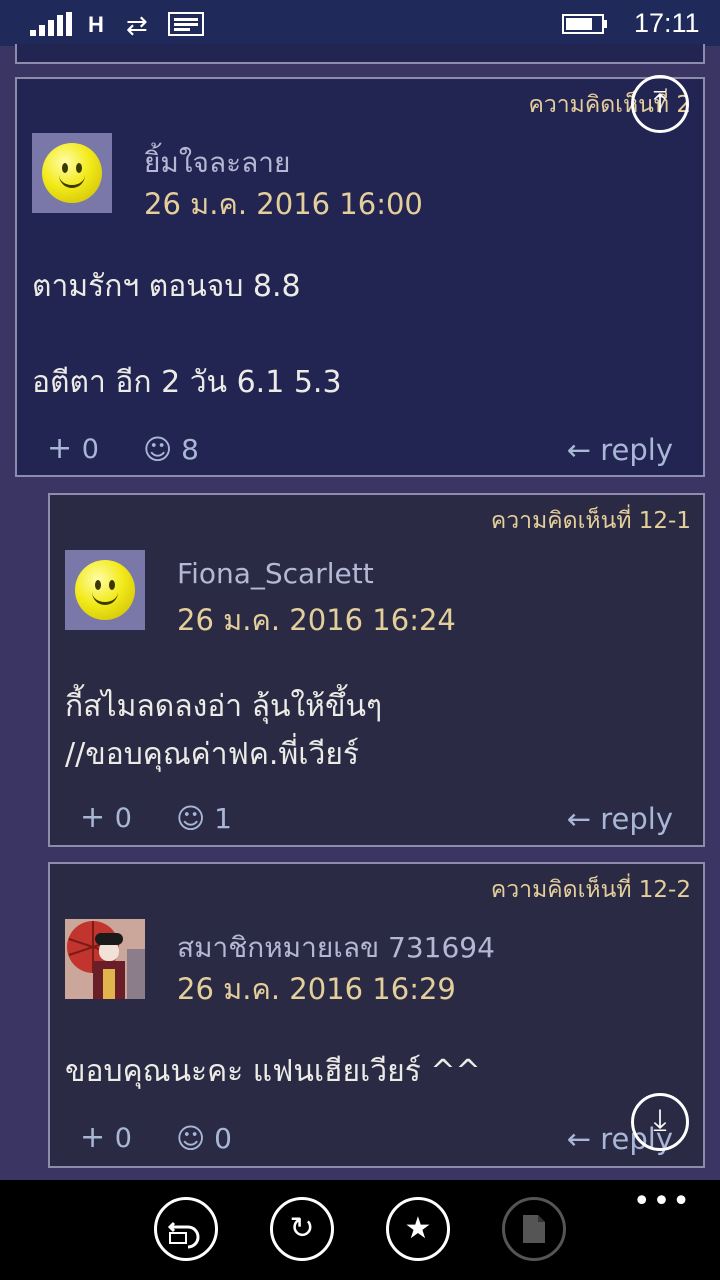 The height and width of the screenshot is (1280, 720). Describe the element at coordinates (590, 521) in the screenshot. I see `comment-number: ความคิดเห็นที่ 12-1` at that location.